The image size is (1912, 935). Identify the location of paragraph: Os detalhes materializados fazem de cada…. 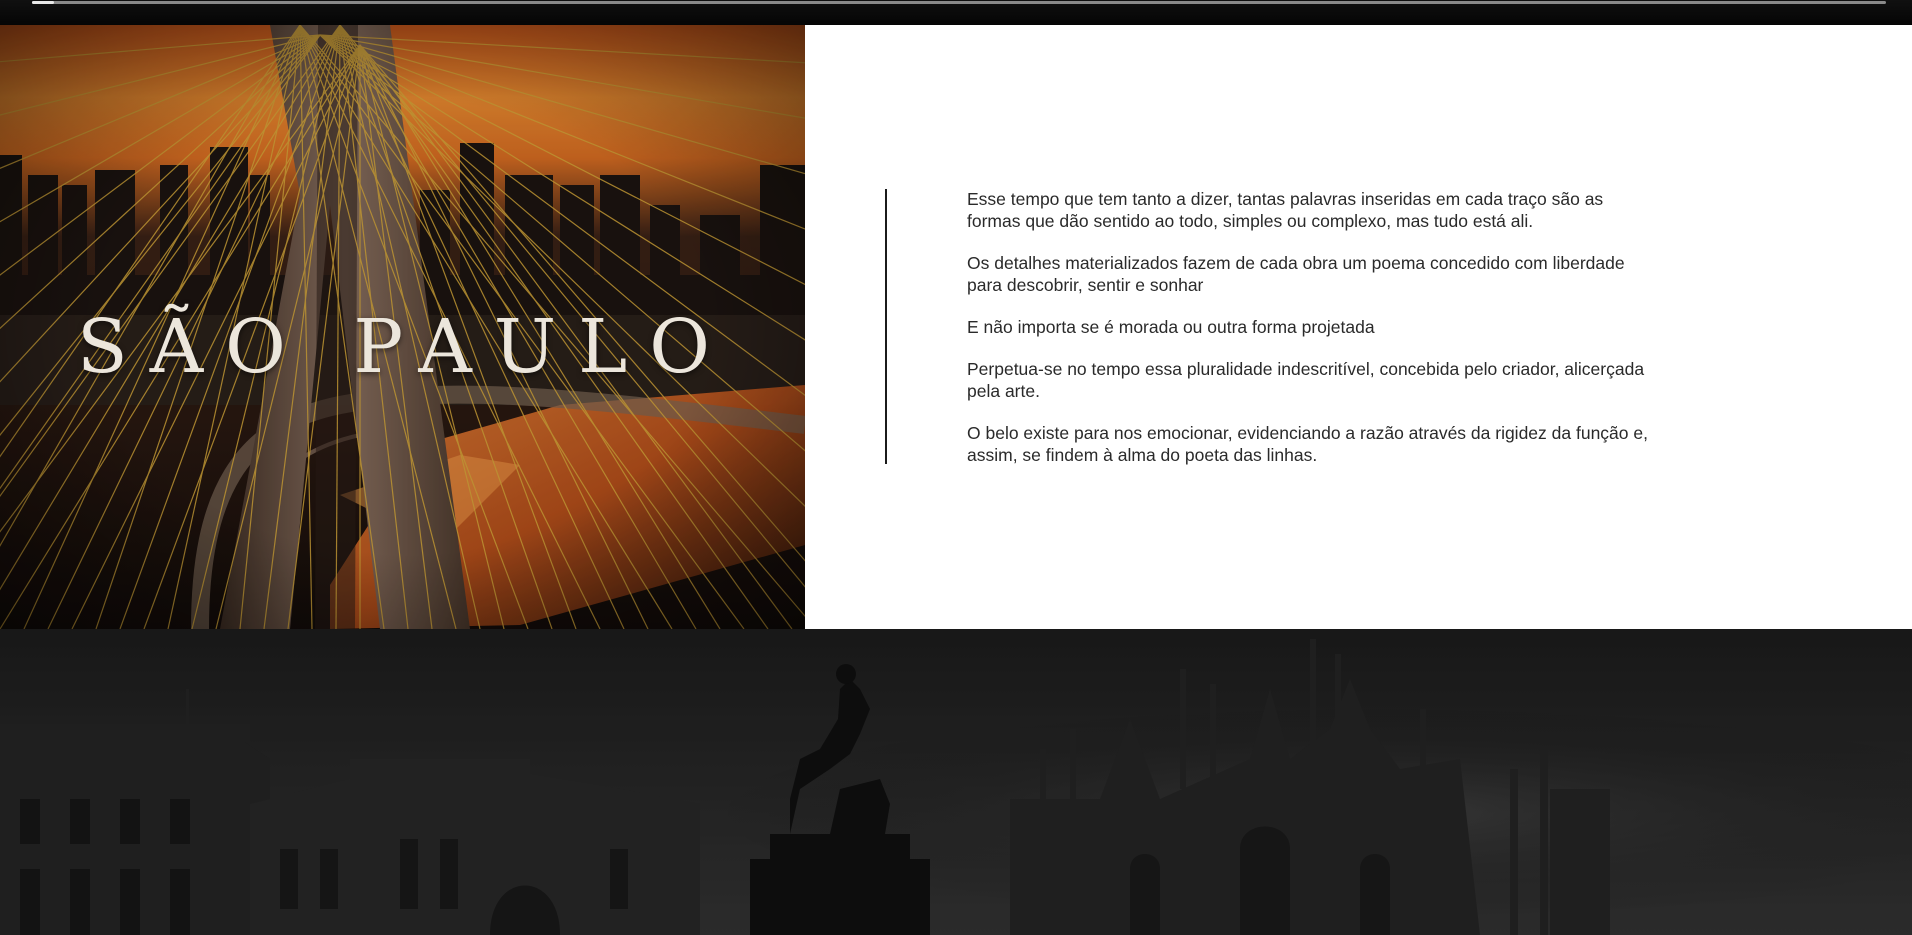
(1296, 274).